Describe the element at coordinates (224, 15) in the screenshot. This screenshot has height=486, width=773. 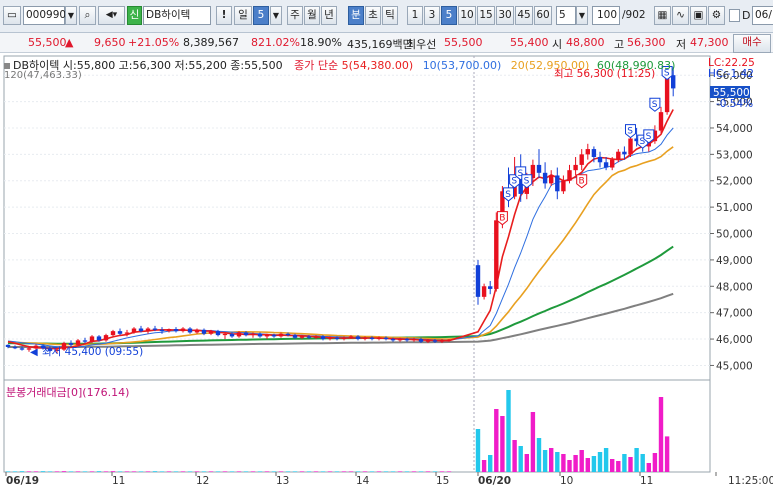
I see `exclamation-button: !` at that location.